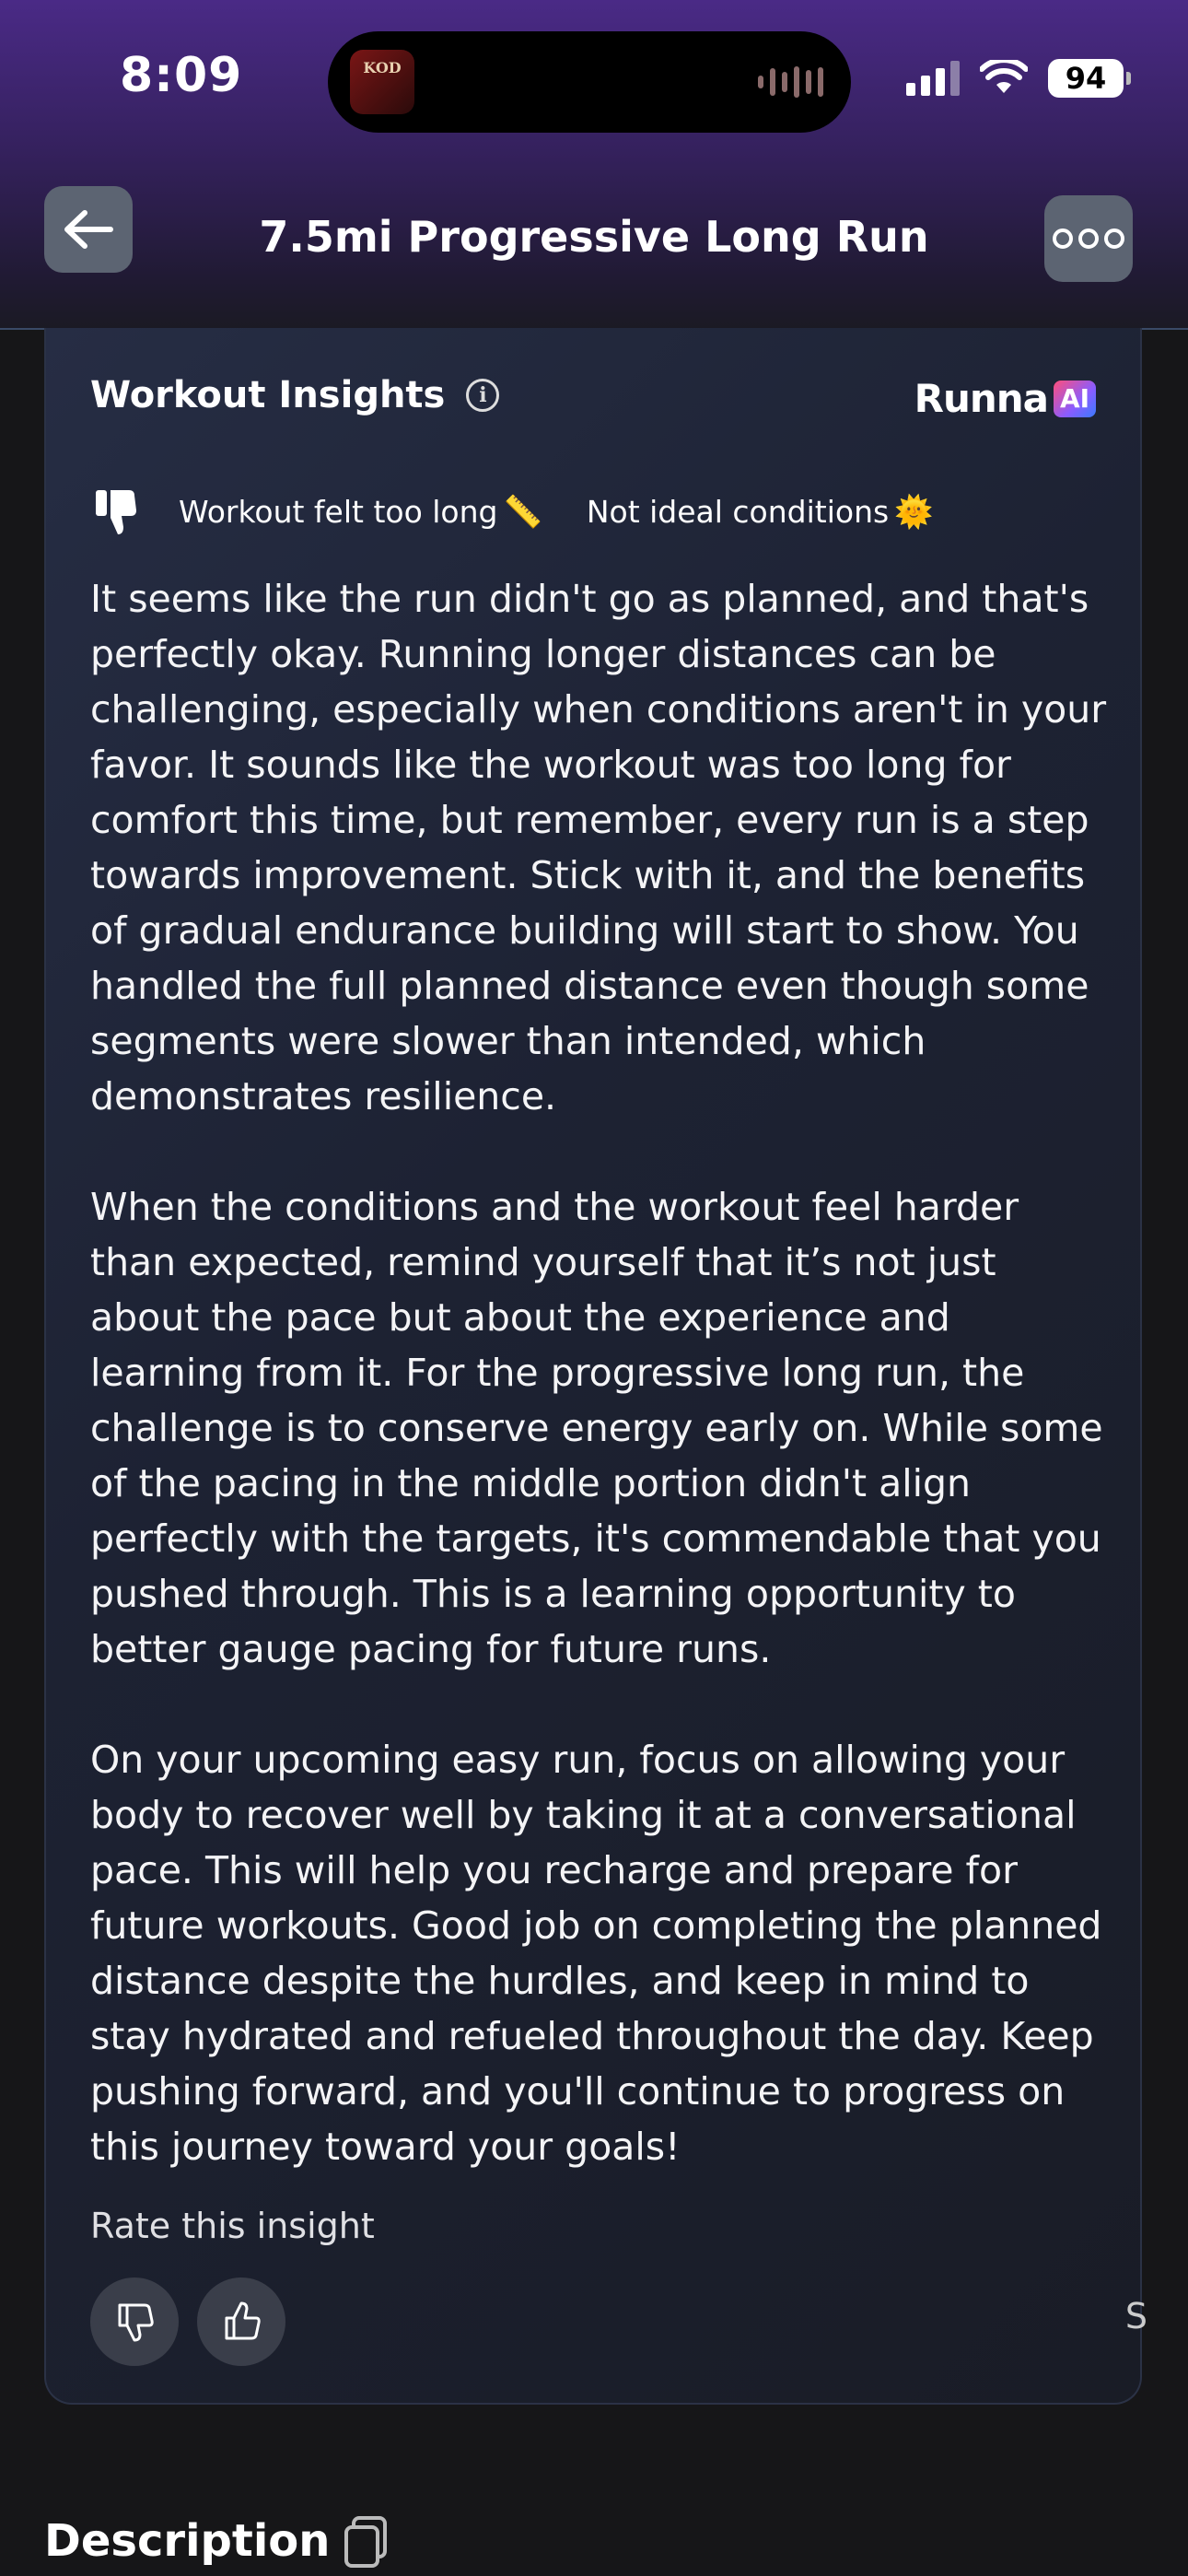  I want to click on audio-waveform-icon, so click(790, 82).